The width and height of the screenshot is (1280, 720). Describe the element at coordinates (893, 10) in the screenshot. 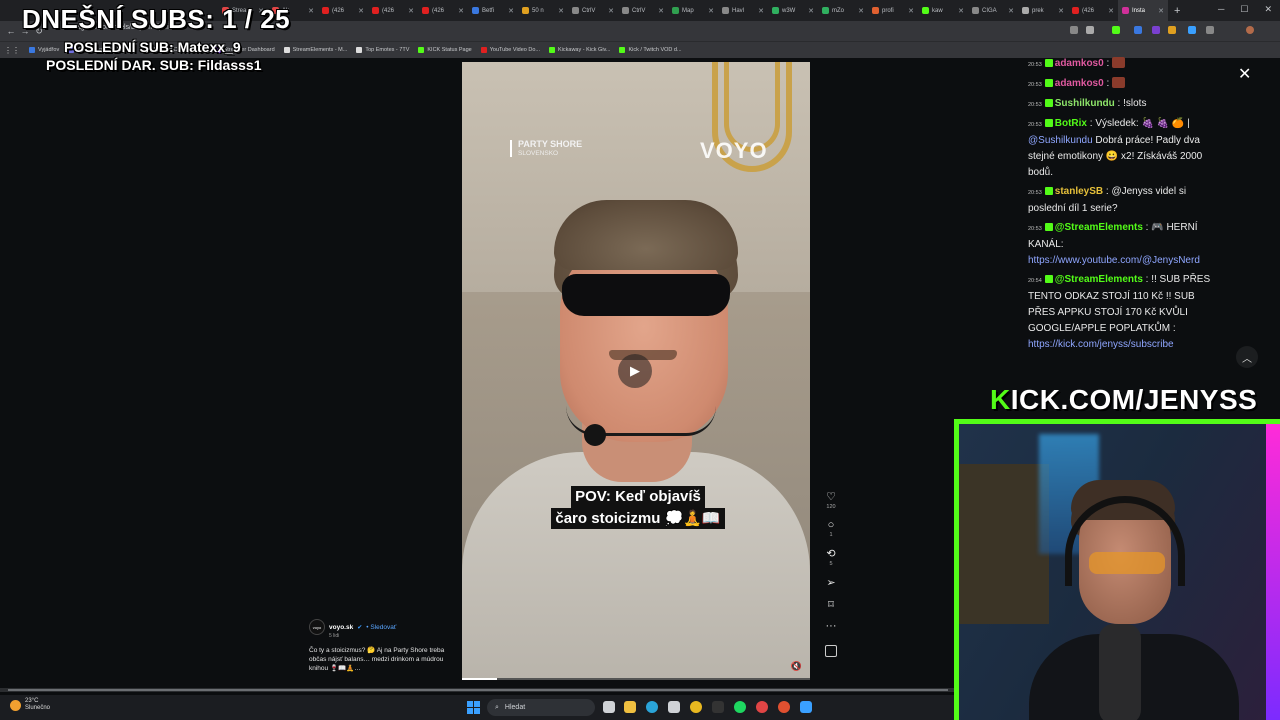

I see `browser-tab: profi ✕` at that location.